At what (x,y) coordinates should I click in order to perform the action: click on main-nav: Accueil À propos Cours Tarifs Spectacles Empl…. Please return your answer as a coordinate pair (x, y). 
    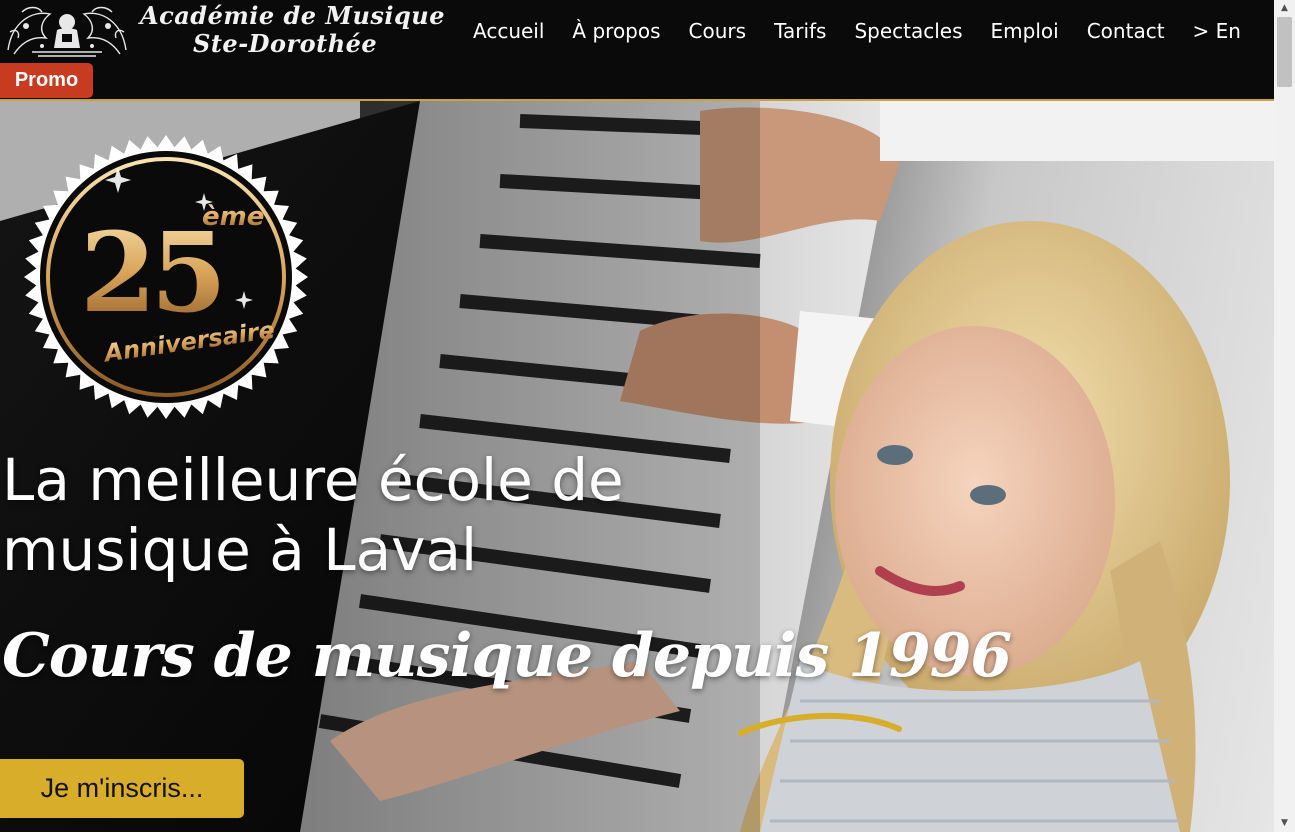
    Looking at the image, I should click on (871, 34).